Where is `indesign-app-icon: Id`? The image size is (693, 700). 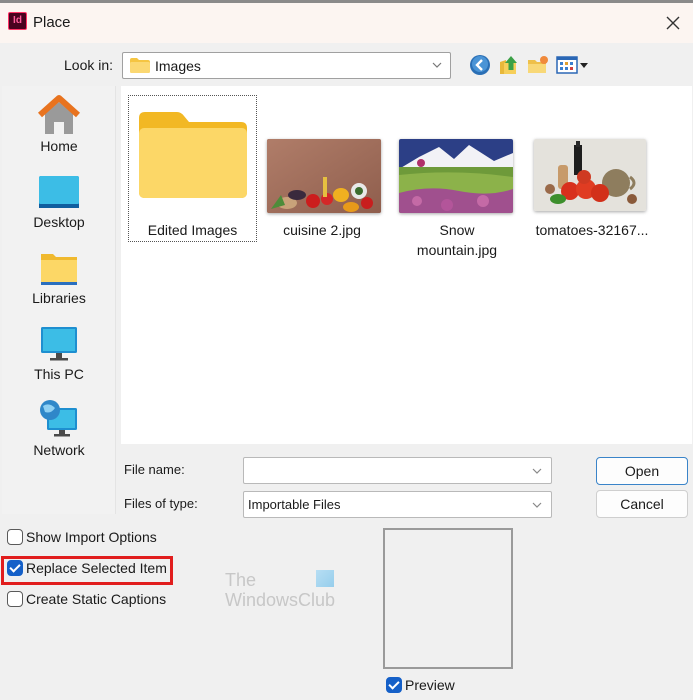 indesign-app-icon: Id is located at coordinates (17, 21).